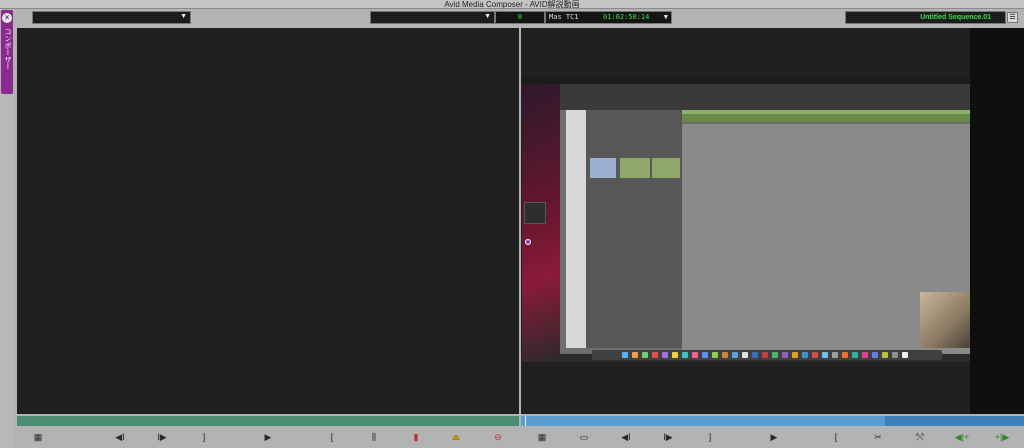 The width and height of the screenshot is (1024, 448). What do you see at coordinates (1002, 437) in the screenshot?
I see `go-to-next-edit-button: +|▶` at bounding box center [1002, 437].